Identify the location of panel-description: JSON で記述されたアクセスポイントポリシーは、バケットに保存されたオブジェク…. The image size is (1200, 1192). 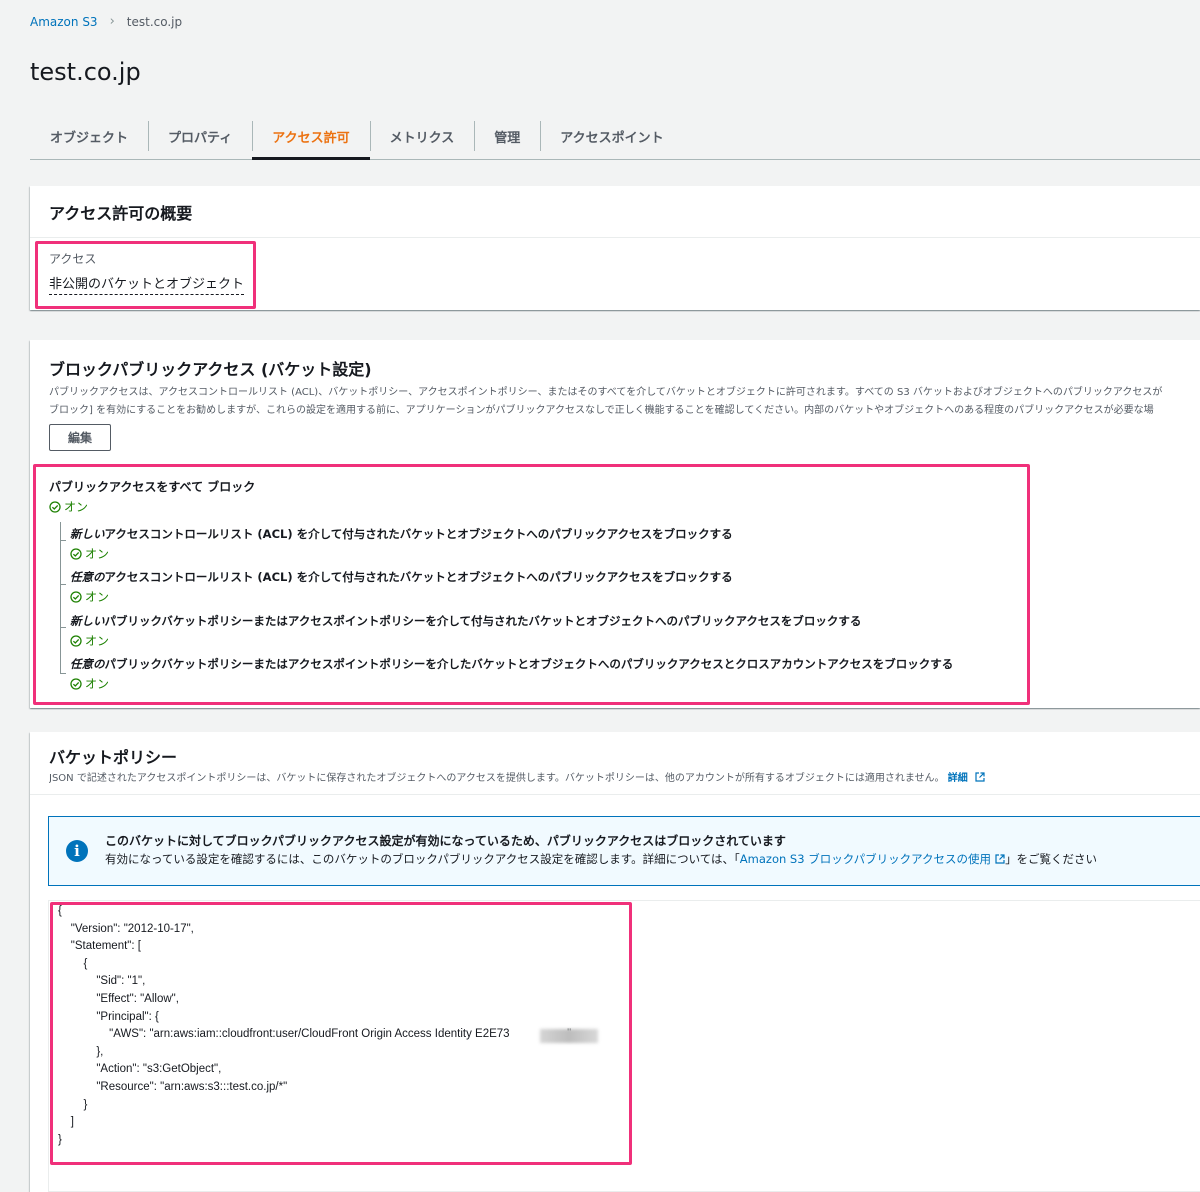
(615, 779).